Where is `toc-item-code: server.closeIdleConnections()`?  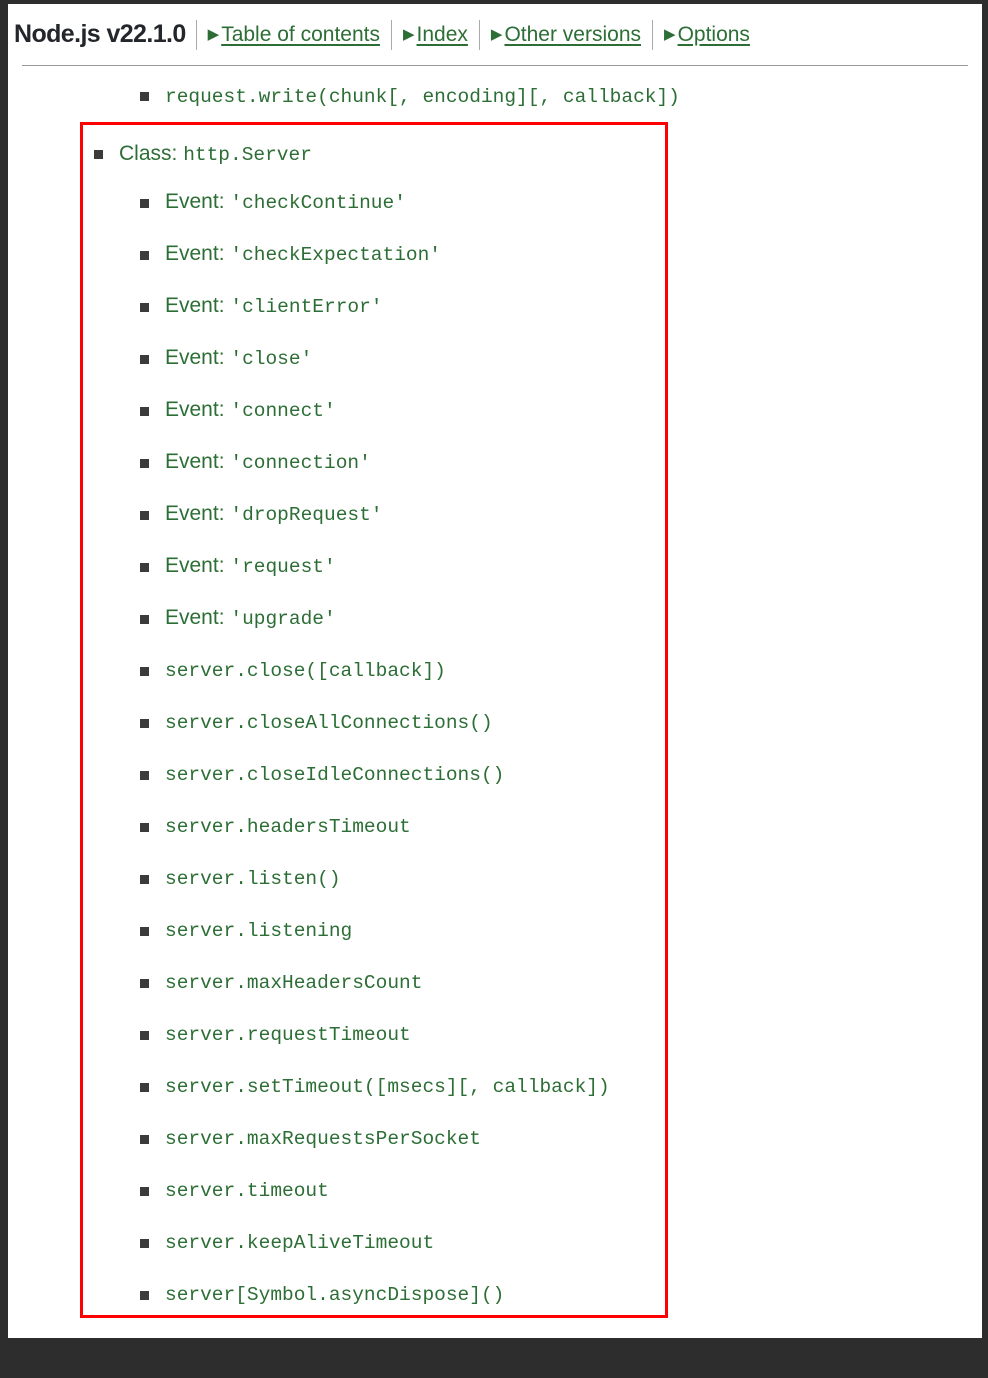 toc-item-code: server.closeIdleConnections() is located at coordinates (335, 775).